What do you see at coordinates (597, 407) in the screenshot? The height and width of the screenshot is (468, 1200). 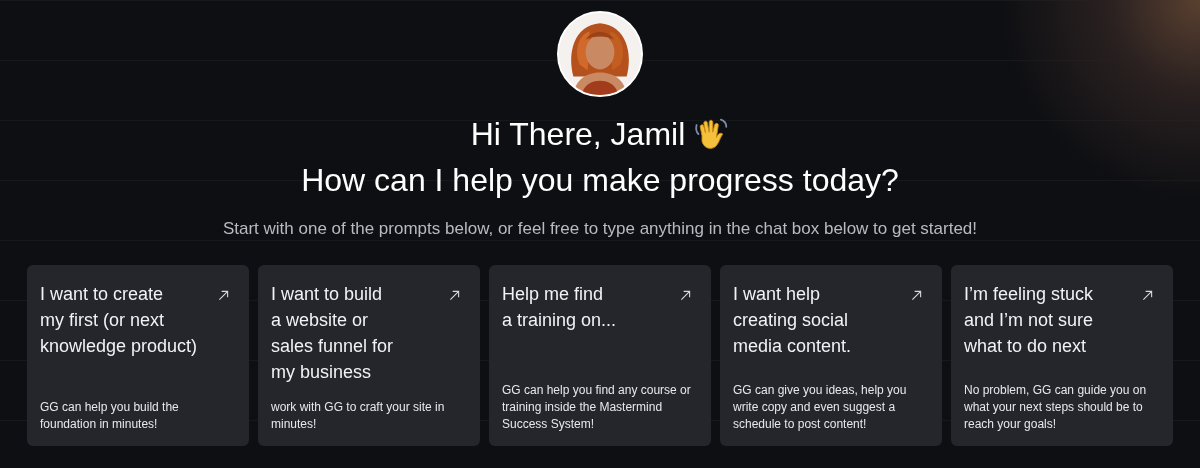 I see `prompt-description: GG can help you find any course or training inside the Mastermind Success System!` at bounding box center [597, 407].